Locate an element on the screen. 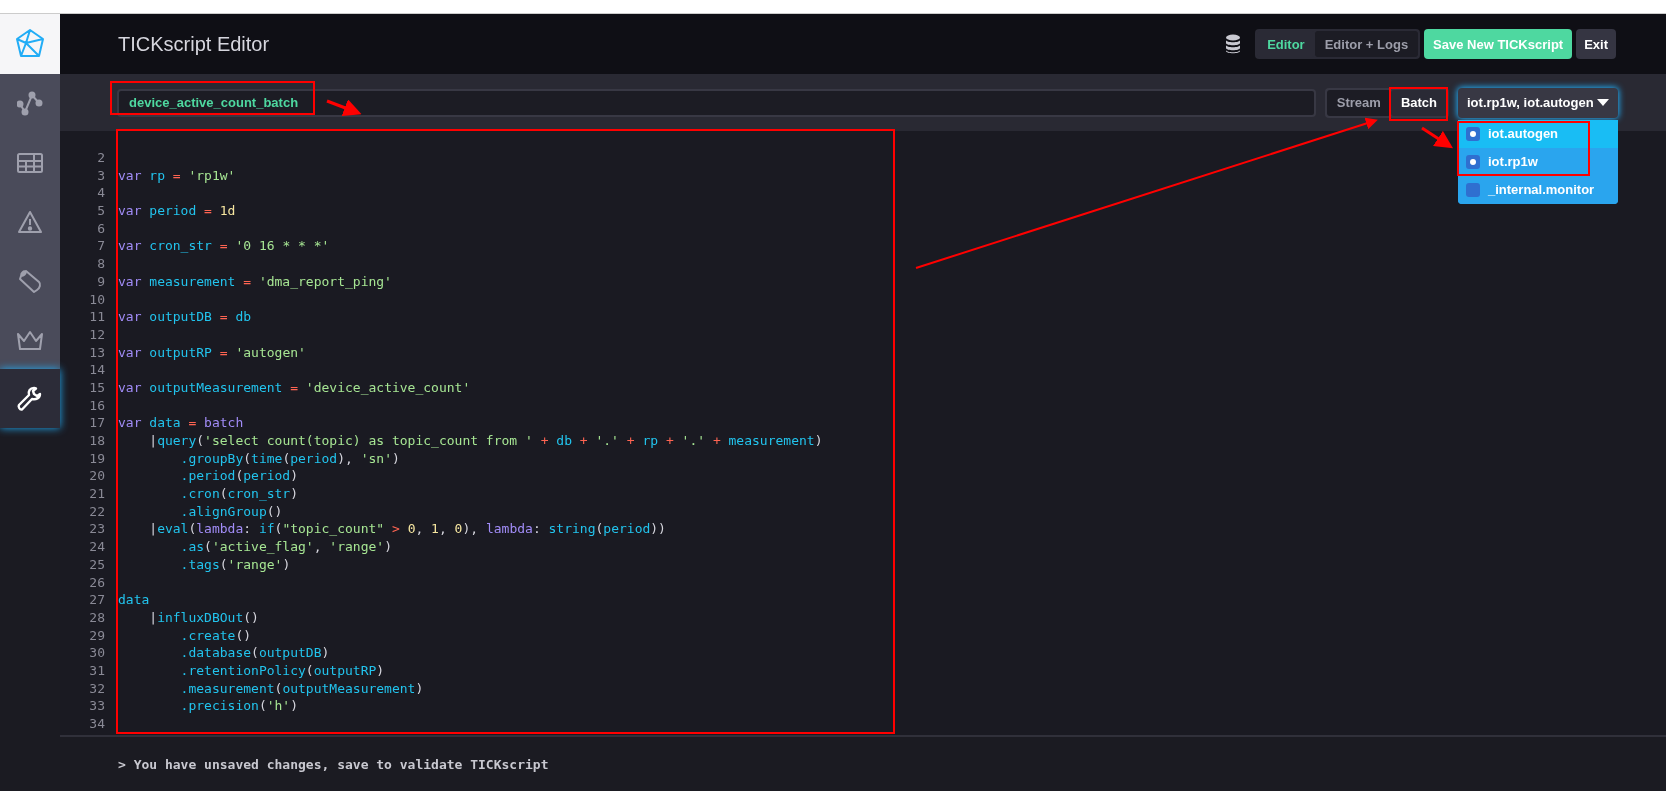  line-number: 9 is located at coordinates (101, 281).